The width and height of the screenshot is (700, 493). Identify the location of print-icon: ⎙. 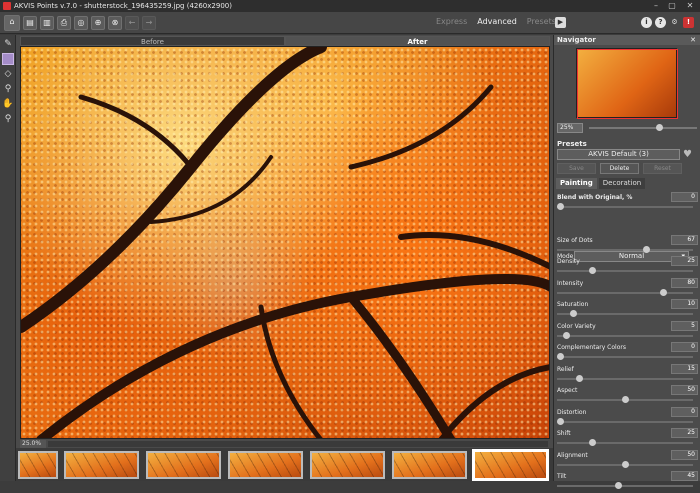
(64, 22).